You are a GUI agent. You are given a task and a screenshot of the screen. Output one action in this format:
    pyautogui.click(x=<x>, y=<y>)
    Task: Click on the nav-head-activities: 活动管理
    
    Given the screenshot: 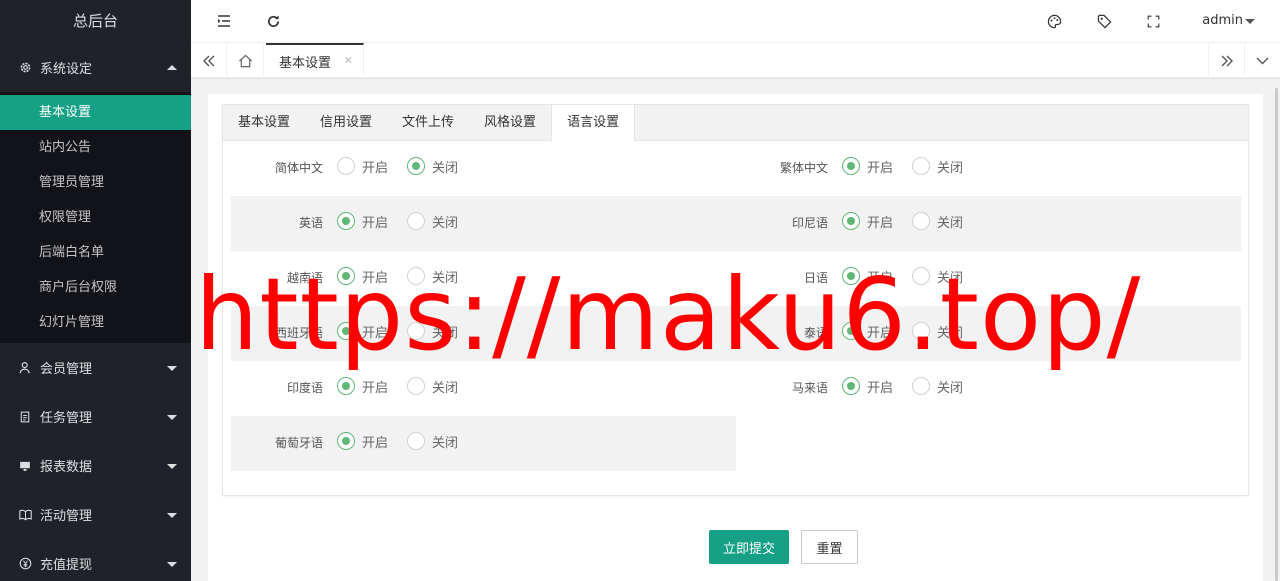 What is the action you would take?
    pyautogui.click(x=95, y=514)
    